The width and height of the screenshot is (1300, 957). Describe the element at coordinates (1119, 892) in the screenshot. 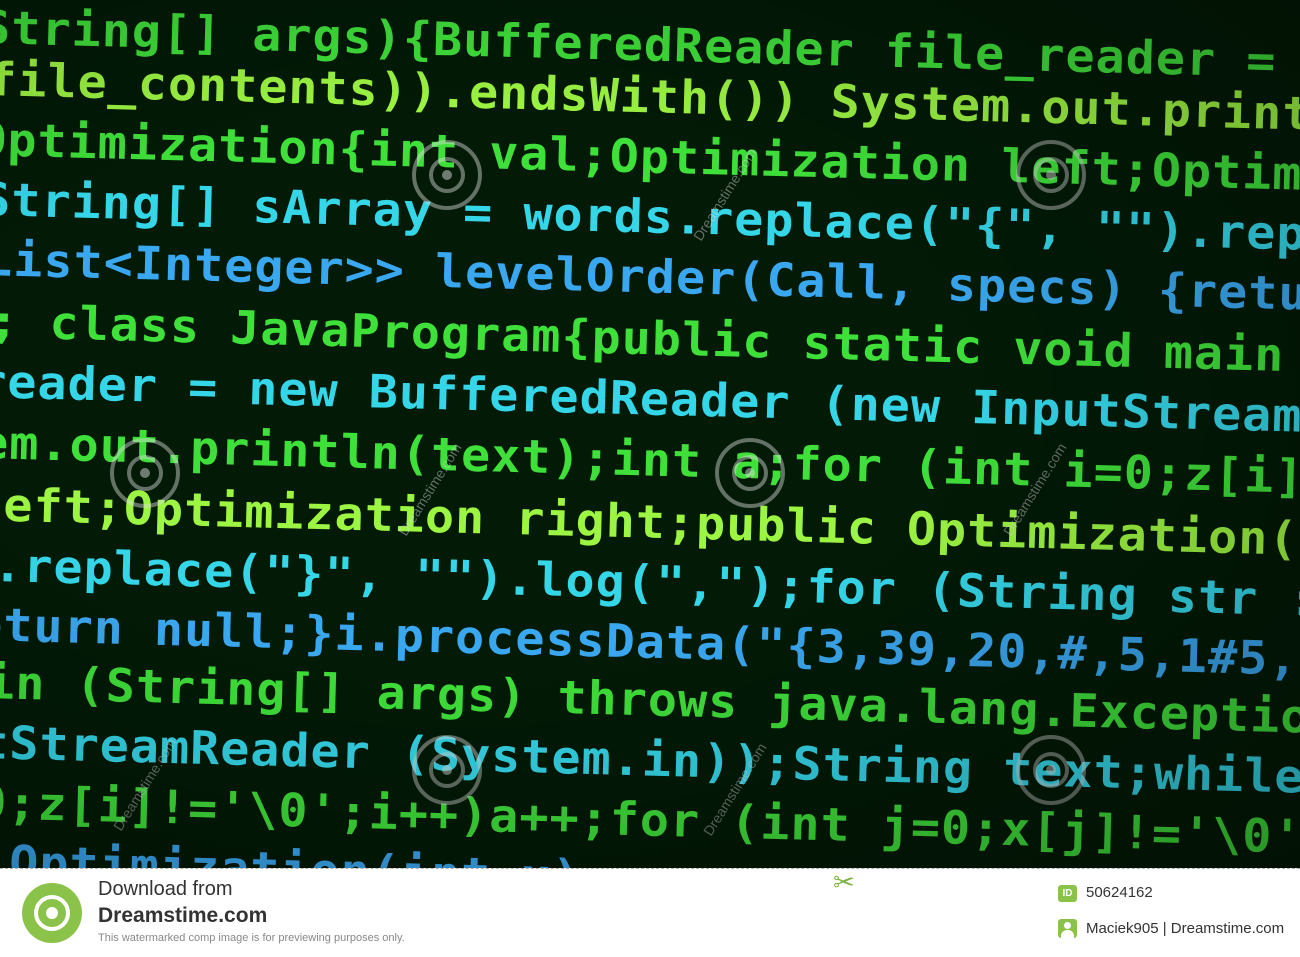

I see `image-id: 50624162` at that location.